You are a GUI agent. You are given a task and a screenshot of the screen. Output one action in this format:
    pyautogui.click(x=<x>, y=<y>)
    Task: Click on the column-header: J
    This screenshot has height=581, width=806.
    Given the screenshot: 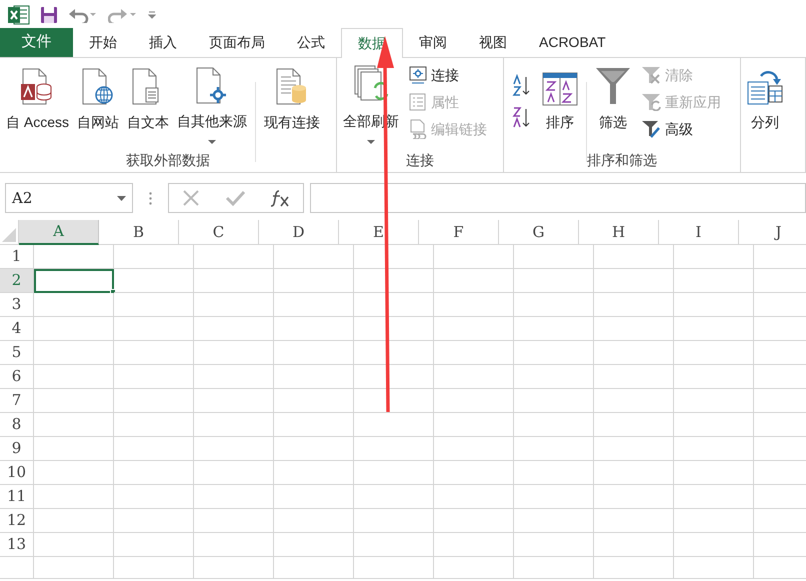 What is the action you would take?
    pyautogui.click(x=772, y=232)
    